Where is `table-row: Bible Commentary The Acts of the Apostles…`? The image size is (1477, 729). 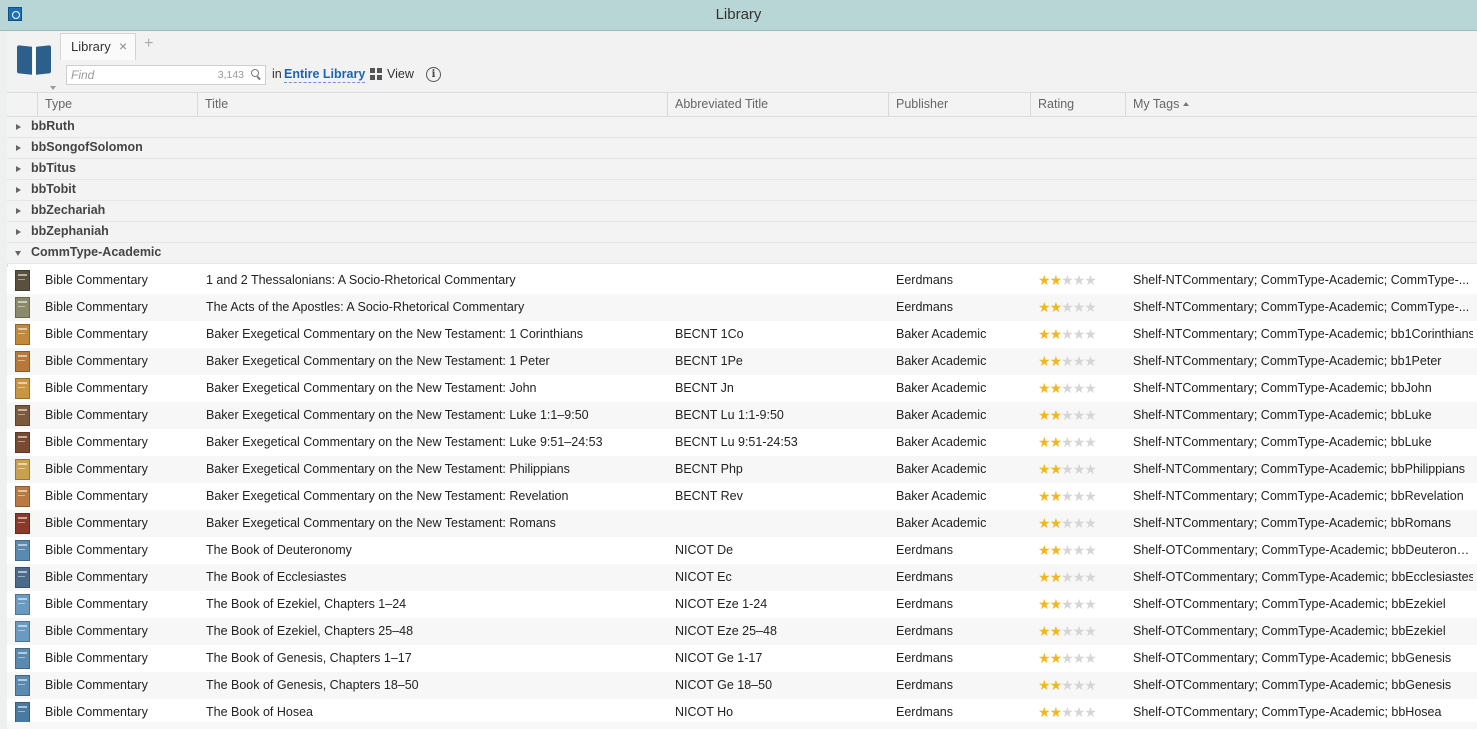
table-row: Bible Commentary The Acts of the Apostles… is located at coordinates (742, 307).